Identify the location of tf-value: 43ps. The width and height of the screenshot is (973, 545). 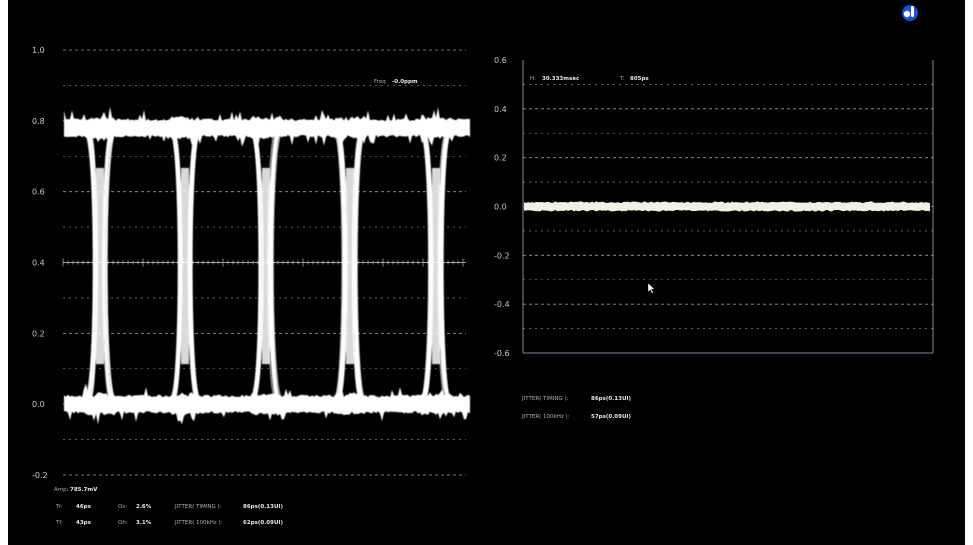
(84, 523).